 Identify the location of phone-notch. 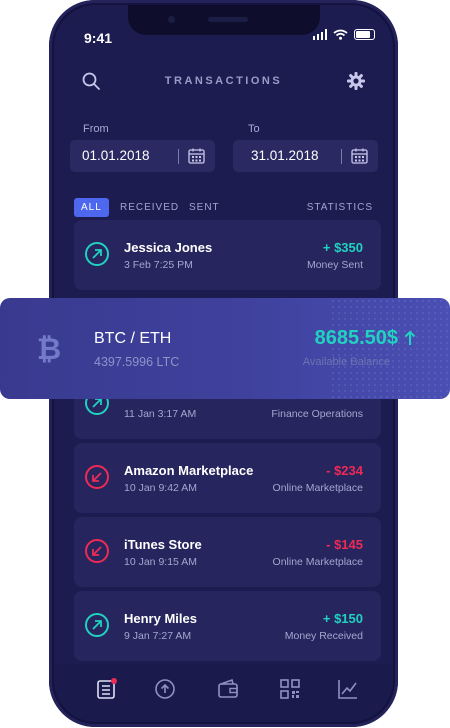
(224, 20).